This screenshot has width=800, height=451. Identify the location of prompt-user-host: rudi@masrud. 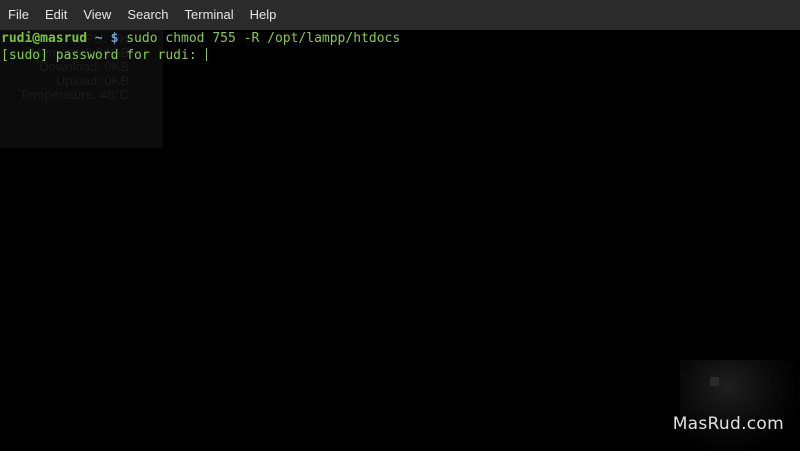
(44, 38).